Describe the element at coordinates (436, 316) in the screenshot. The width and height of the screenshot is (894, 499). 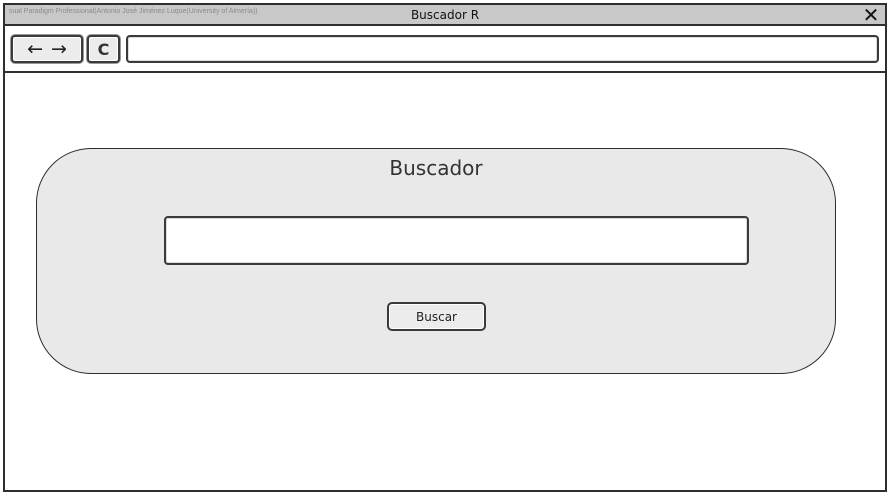
I see `search-button: Buscar` at that location.